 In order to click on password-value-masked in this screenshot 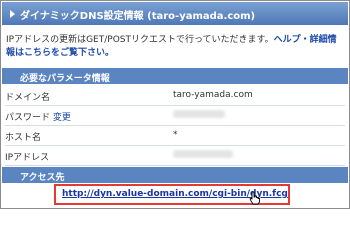, I will do `click(199, 115)`.